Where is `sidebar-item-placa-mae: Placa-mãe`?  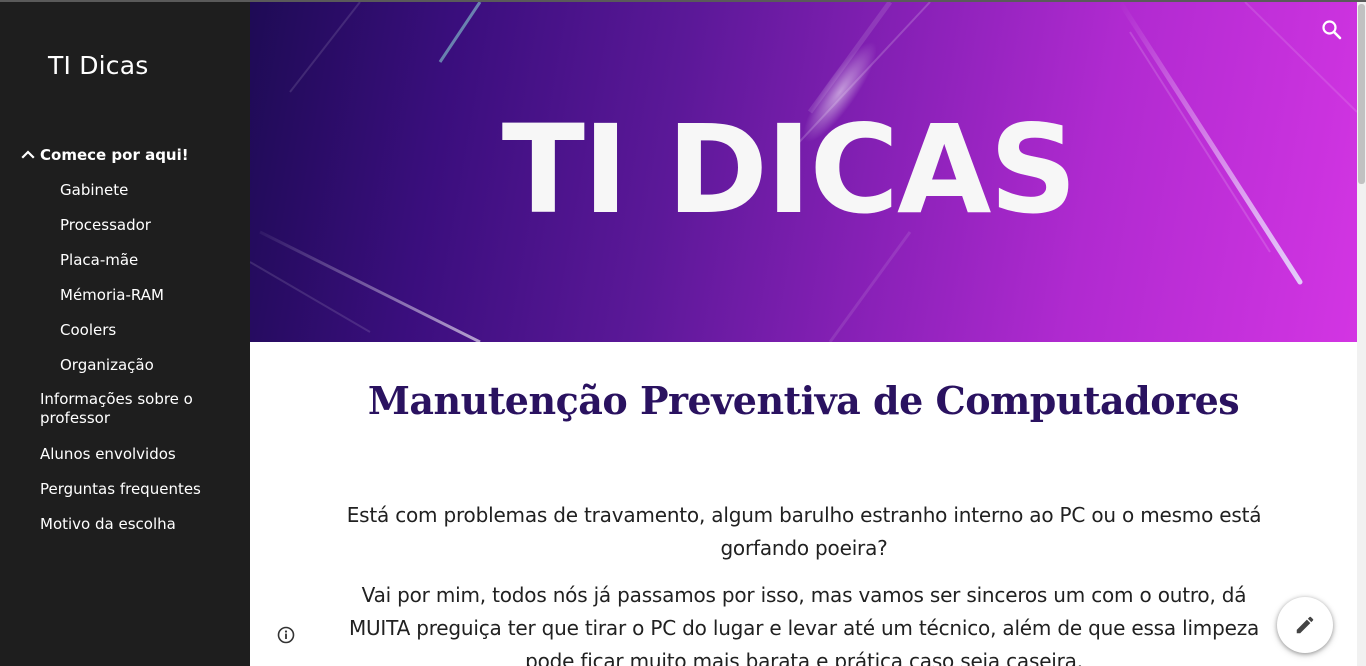
sidebar-item-placa-mae: Placa-mãe is located at coordinates (99, 260).